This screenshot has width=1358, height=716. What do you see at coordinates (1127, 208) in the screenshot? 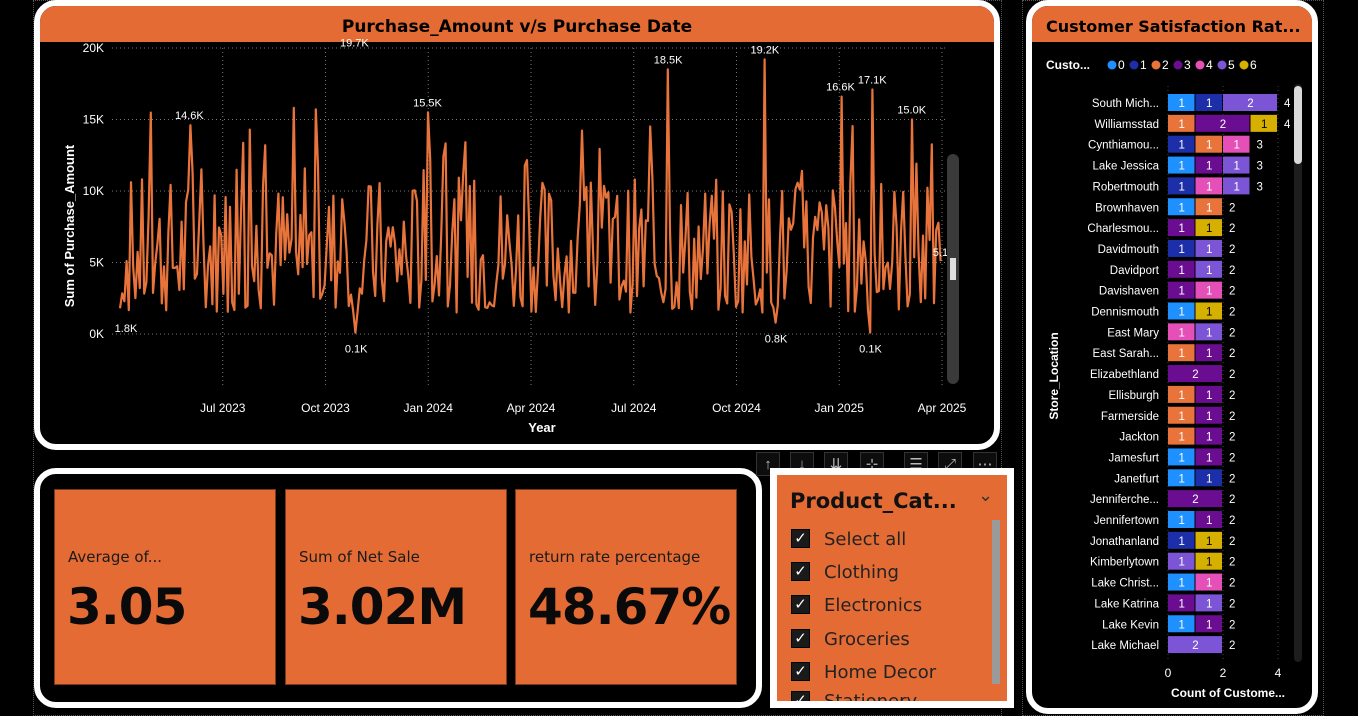
I see `category-label: Brownhaven` at bounding box center [1127, 208].